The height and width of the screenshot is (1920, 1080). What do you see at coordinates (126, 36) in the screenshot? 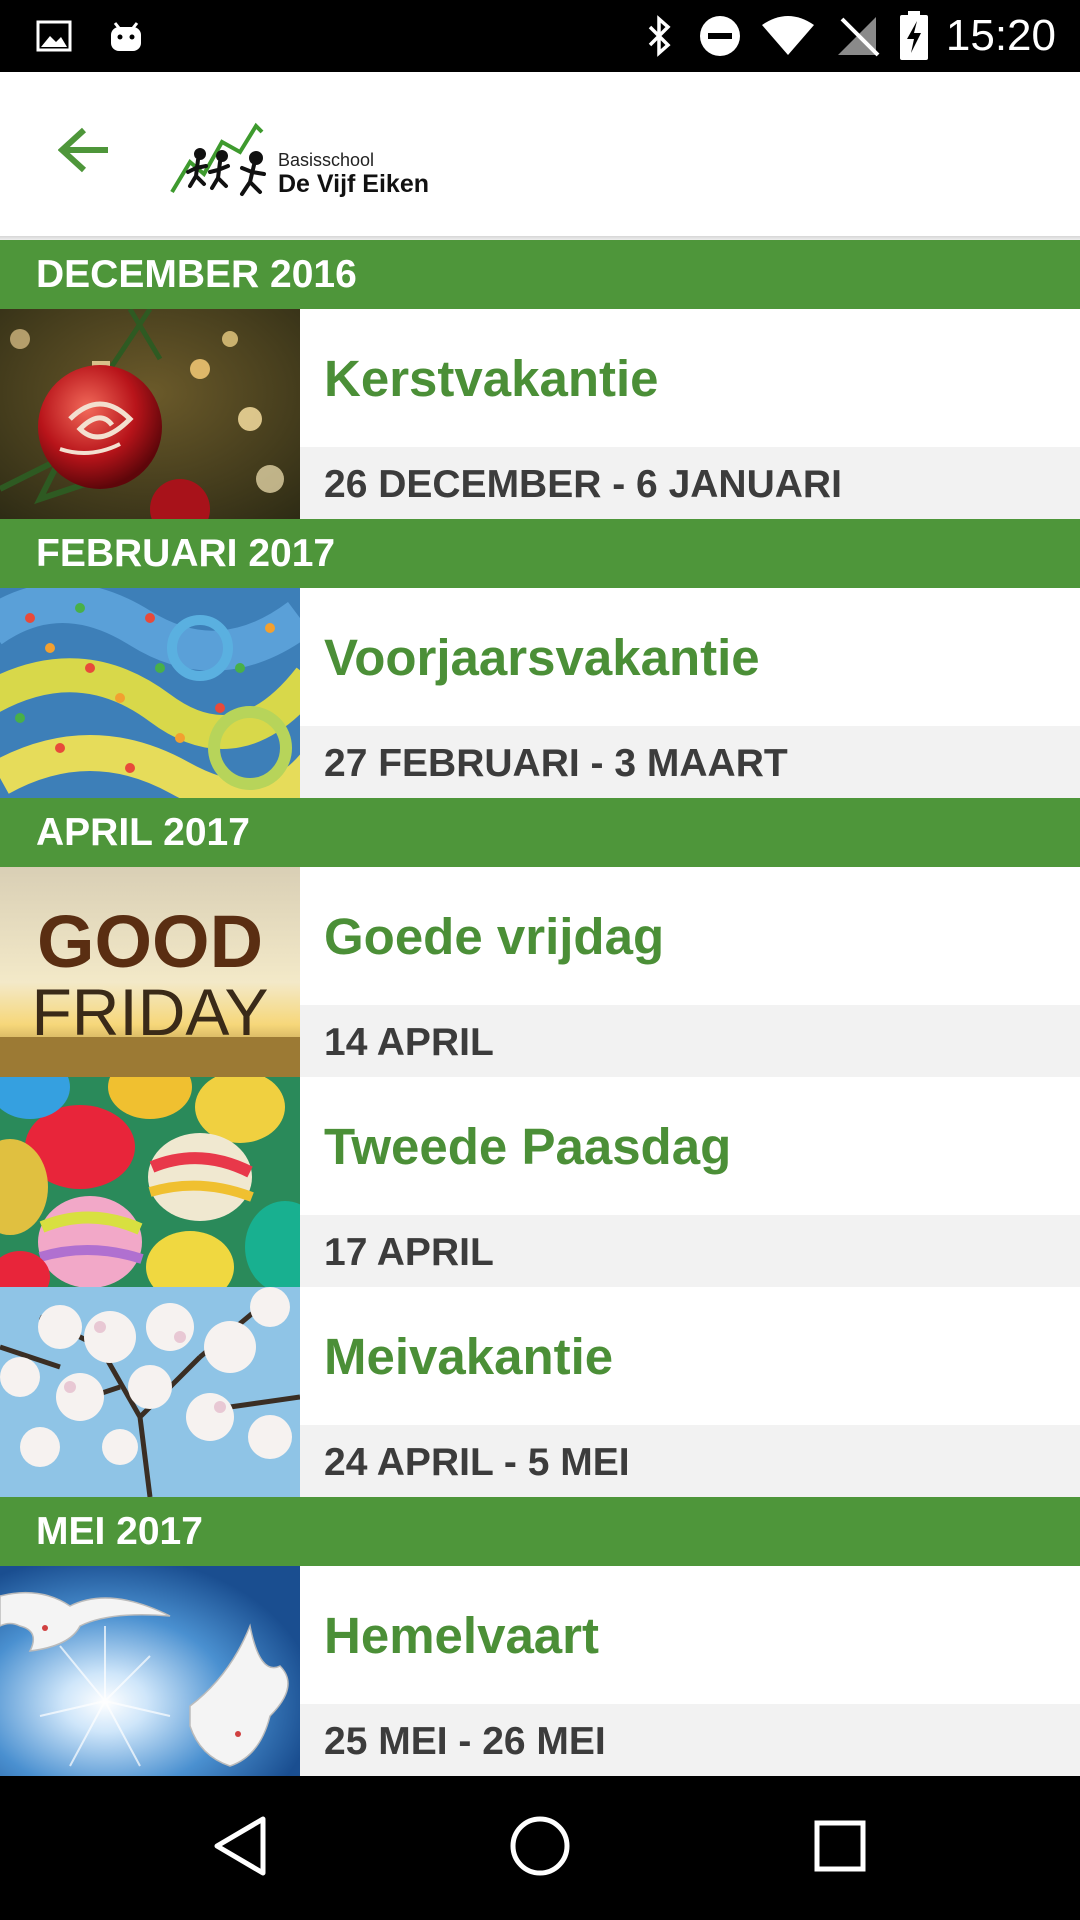
I see `android-icon` at bounding box center [126, 36].